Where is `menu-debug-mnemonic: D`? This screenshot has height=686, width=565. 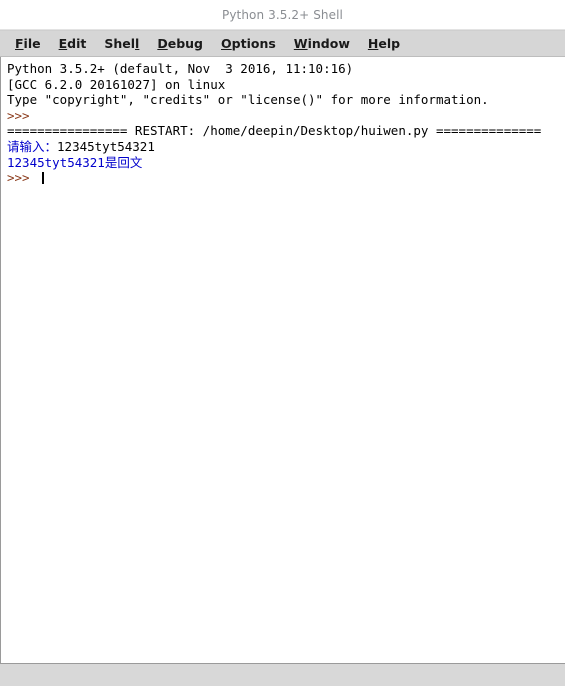 menu-debug-mnemonic: D is located at coordinates (162, 43).